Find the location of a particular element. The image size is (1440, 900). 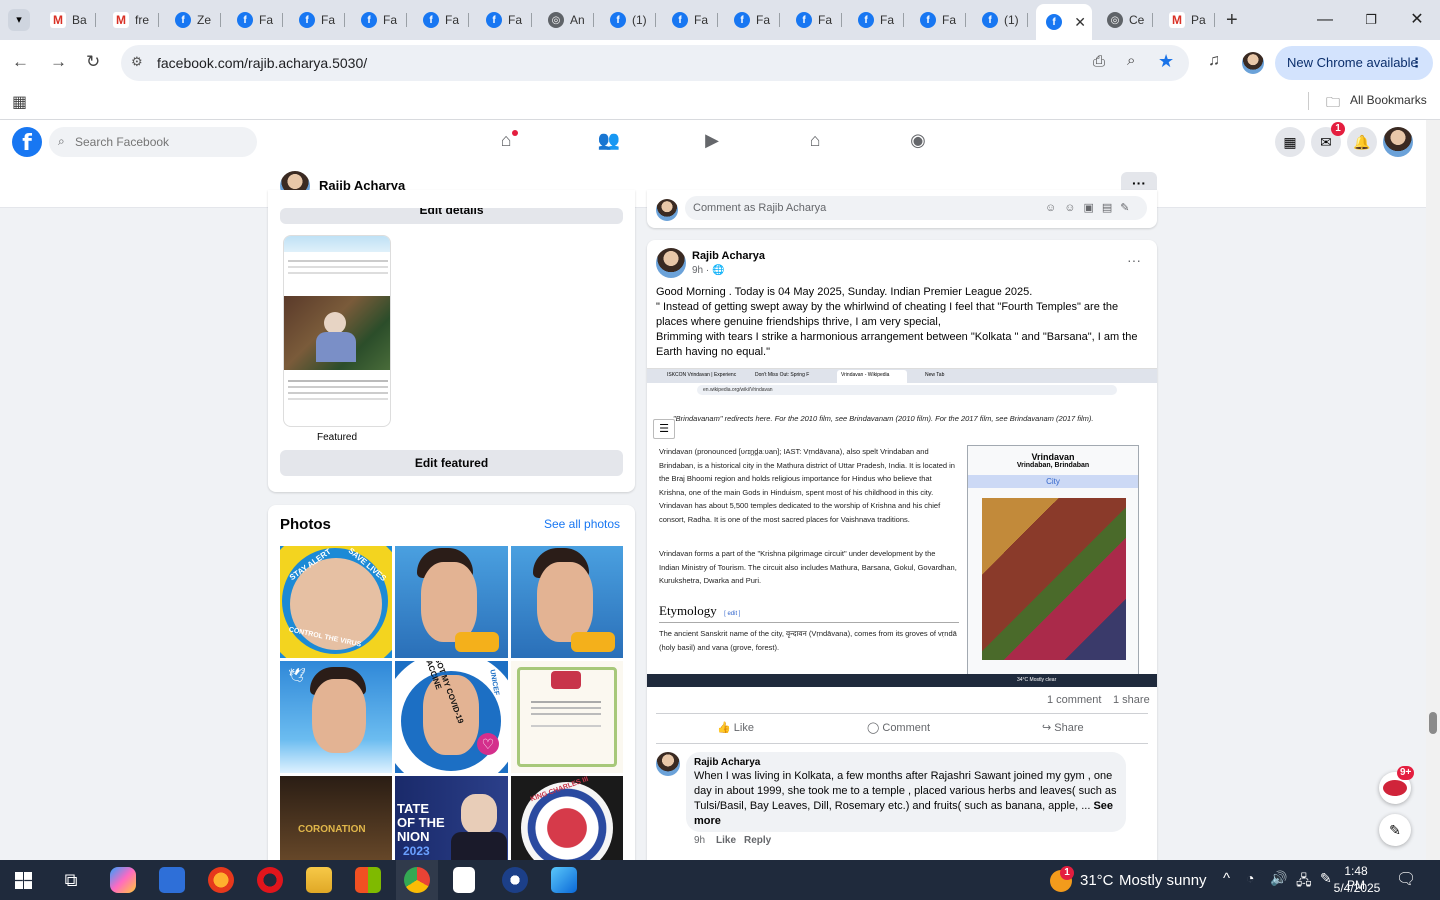

media-app-icon is located at coordinates (515, 880).